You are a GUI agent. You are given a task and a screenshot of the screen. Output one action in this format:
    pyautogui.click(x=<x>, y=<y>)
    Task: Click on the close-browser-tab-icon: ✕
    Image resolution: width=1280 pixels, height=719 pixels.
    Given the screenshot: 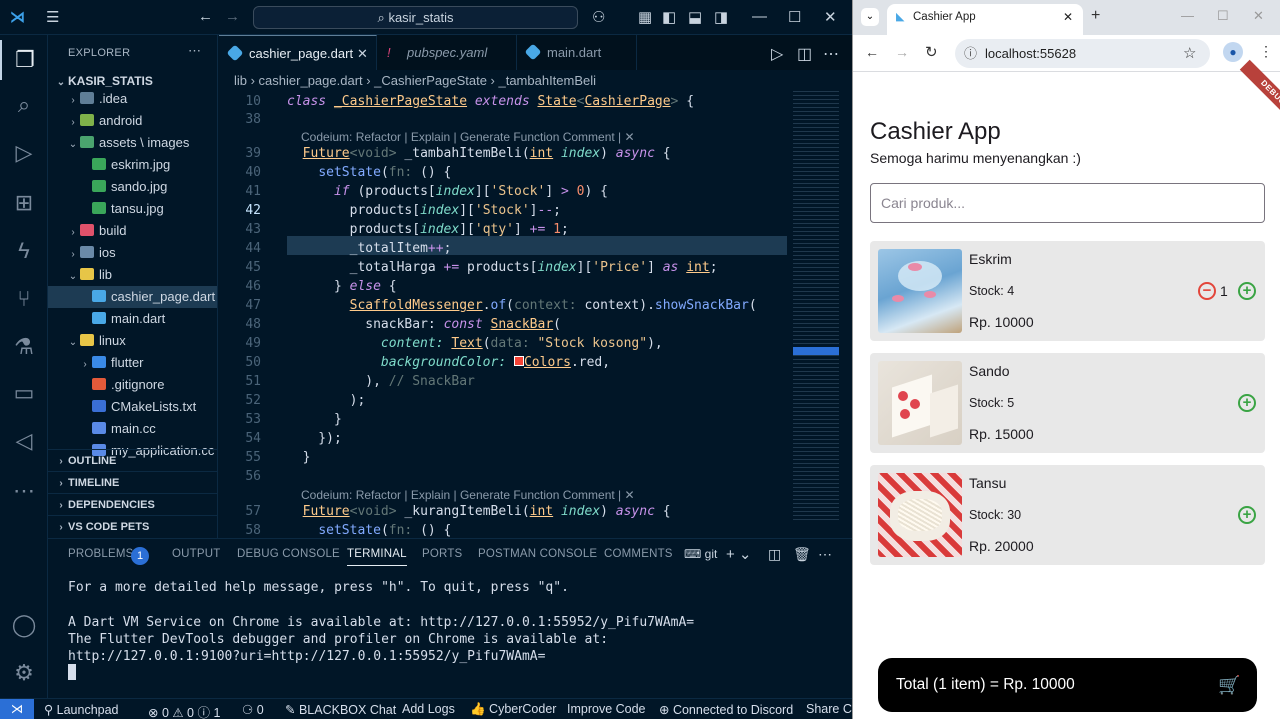 What is the action you would take?
    pyautogui.click(x=1068, y=17)
    